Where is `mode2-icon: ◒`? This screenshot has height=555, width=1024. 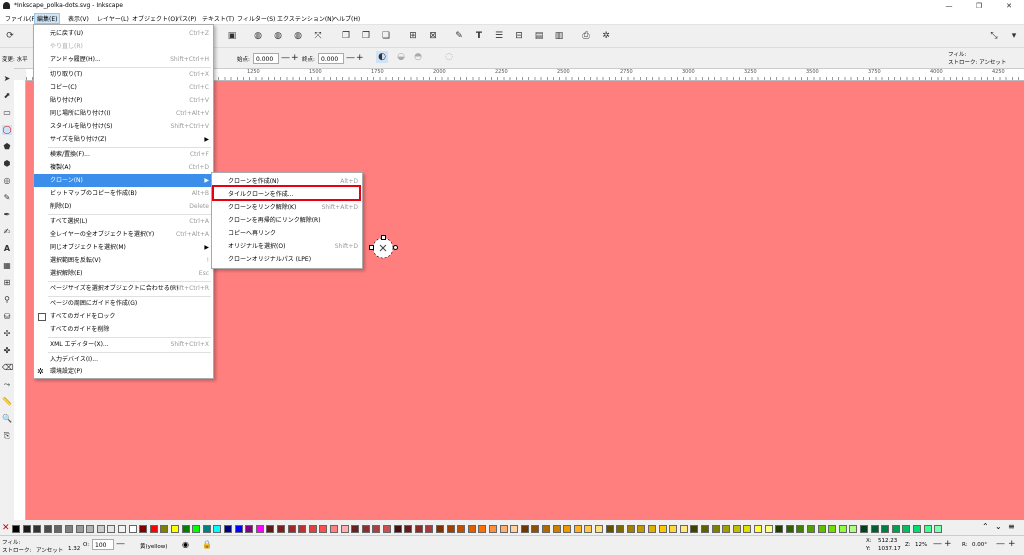 mode2-icon: ◒ is located at coordinates (401, 57).